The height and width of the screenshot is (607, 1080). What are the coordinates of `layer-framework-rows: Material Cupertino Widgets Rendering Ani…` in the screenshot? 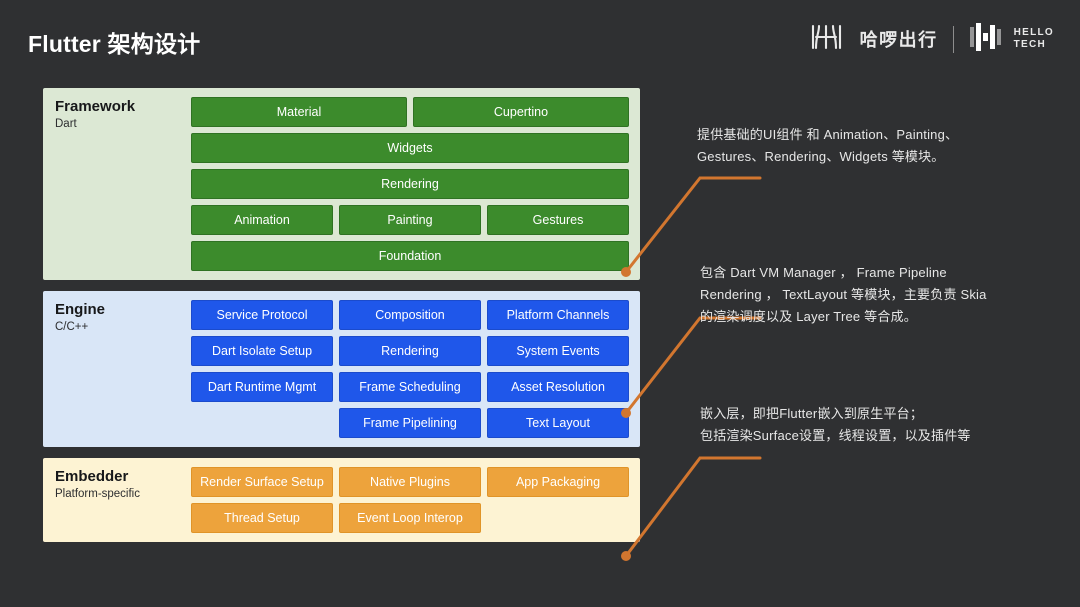 It's located at (411, 184).